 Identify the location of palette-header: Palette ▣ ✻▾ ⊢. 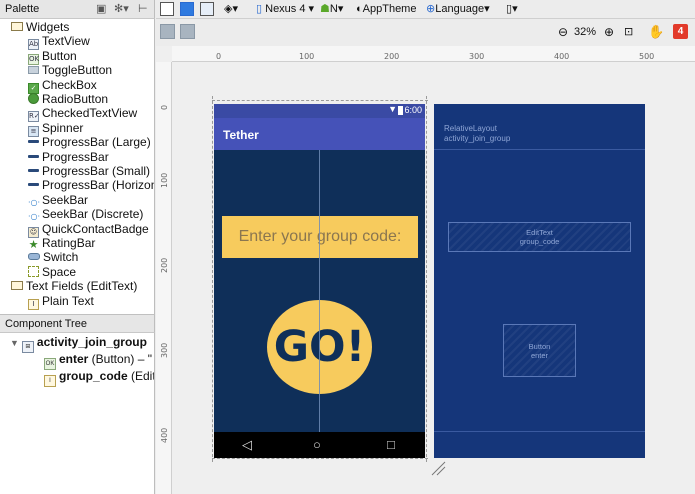
(77, 9).